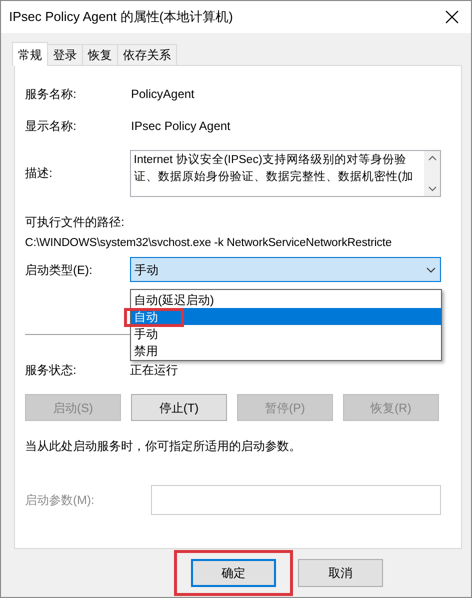  What do you see at coordinates (51, 126) in the screenshot?
I see `field-label: 显示名称:` at bounding box center [51, 126].